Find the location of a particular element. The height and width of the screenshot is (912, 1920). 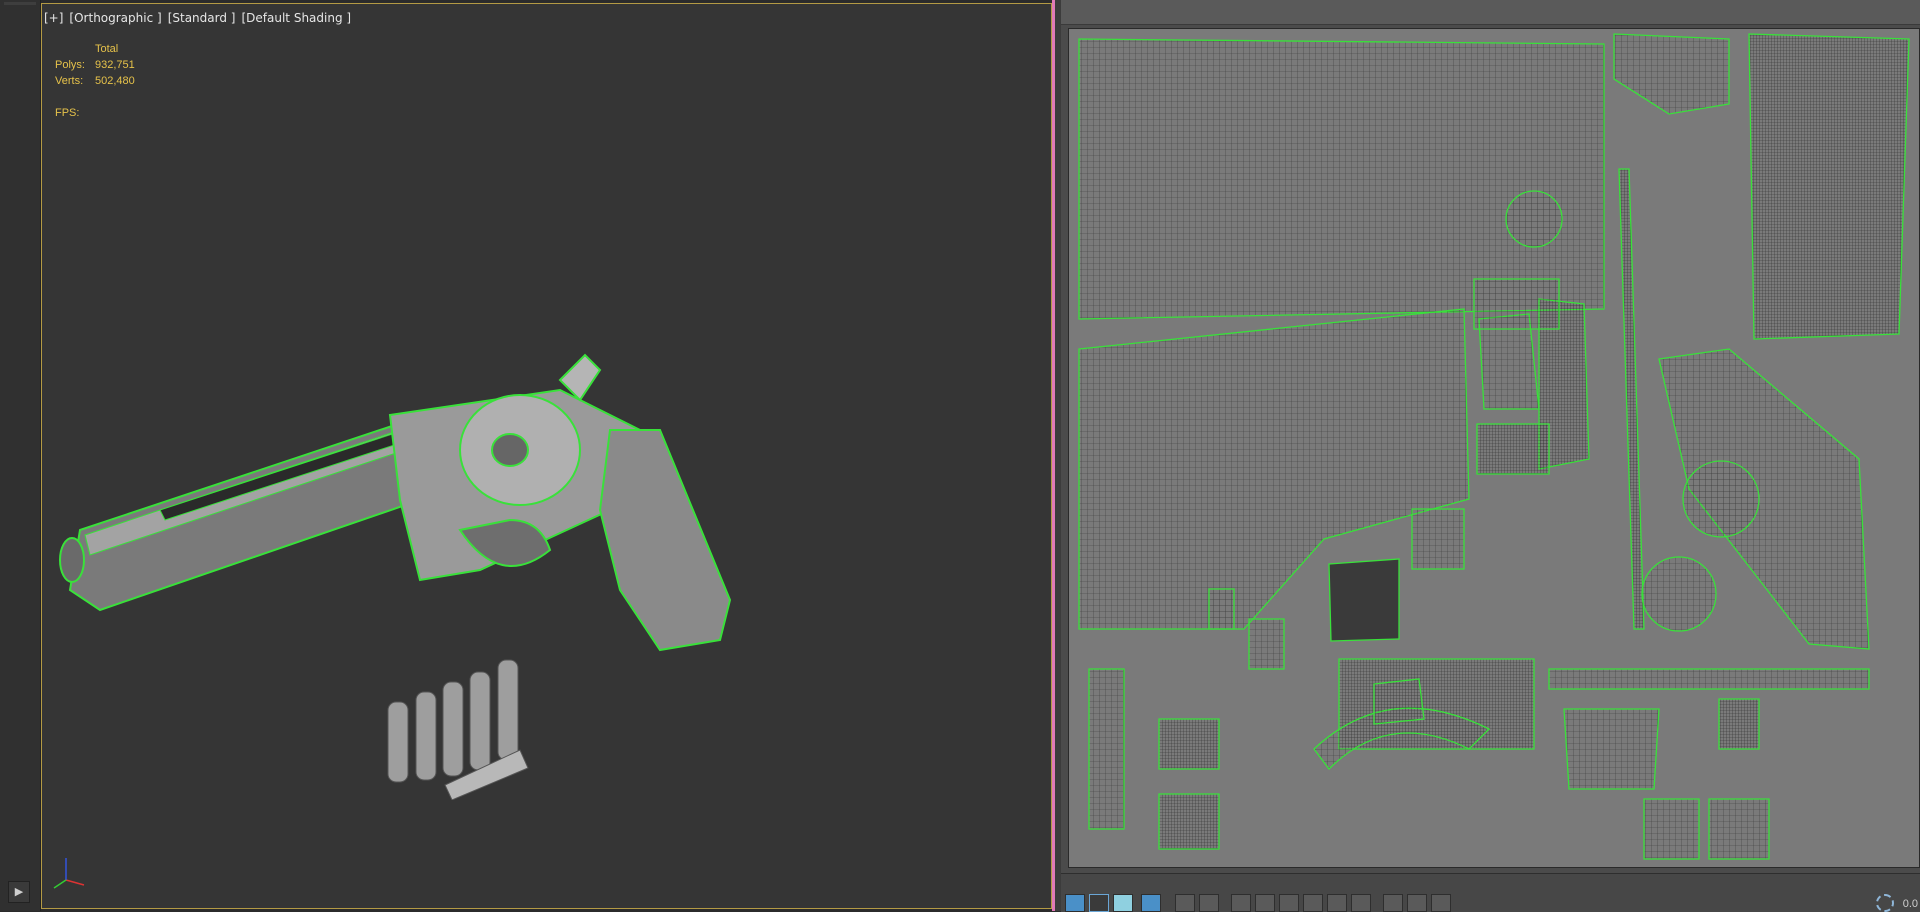

play-icon: ▶ is located at coordinates (19, 892).